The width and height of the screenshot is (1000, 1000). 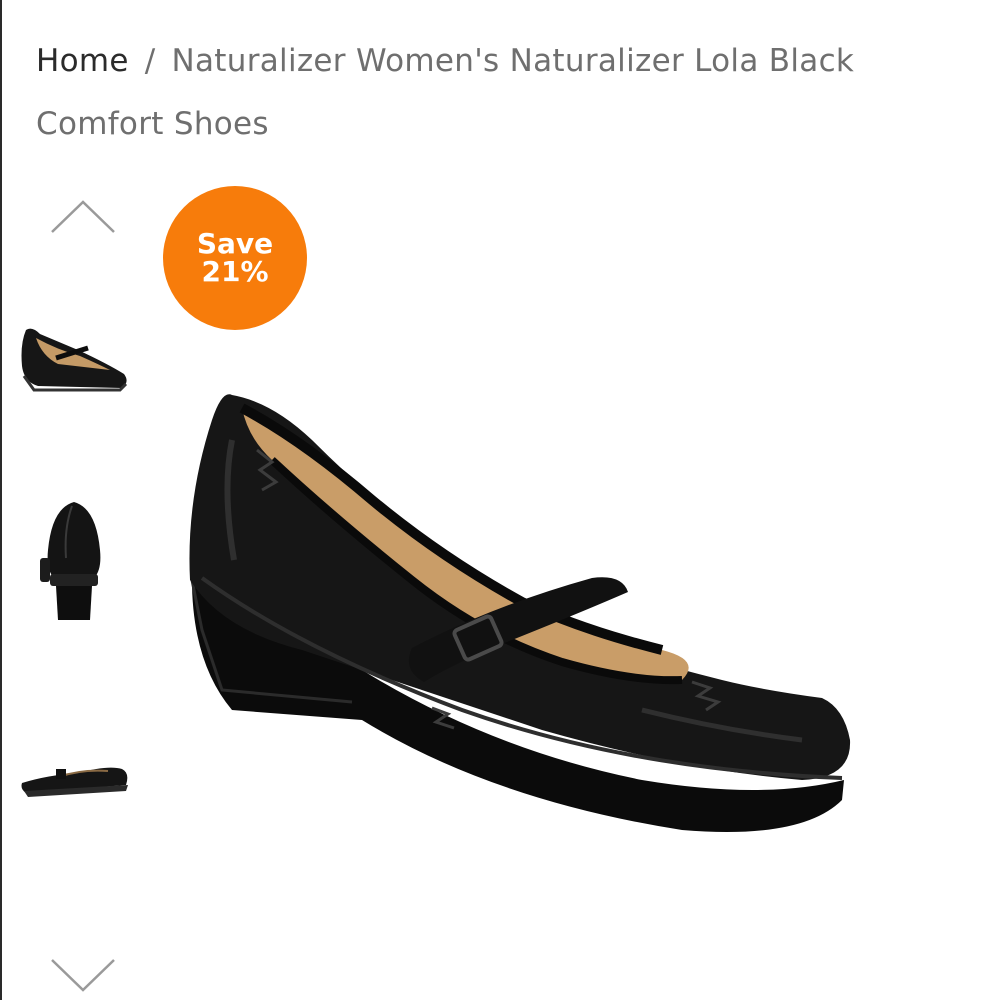 I want to click on shoe-profile-thumbnail, so click(x=74, y=782).